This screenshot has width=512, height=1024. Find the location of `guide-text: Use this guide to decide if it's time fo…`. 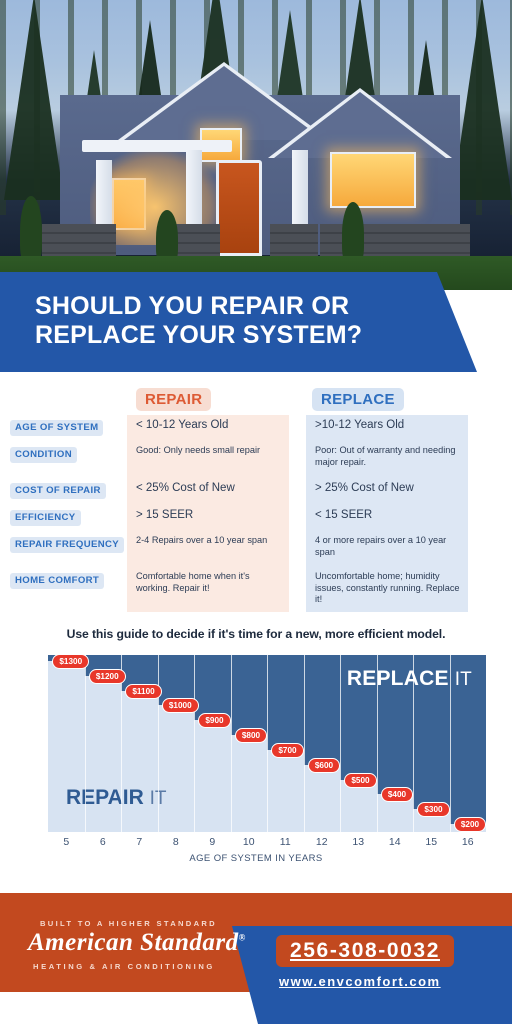

guide-text: Use this guide to decide if it's time fo… is located at coordinates (256, 634).